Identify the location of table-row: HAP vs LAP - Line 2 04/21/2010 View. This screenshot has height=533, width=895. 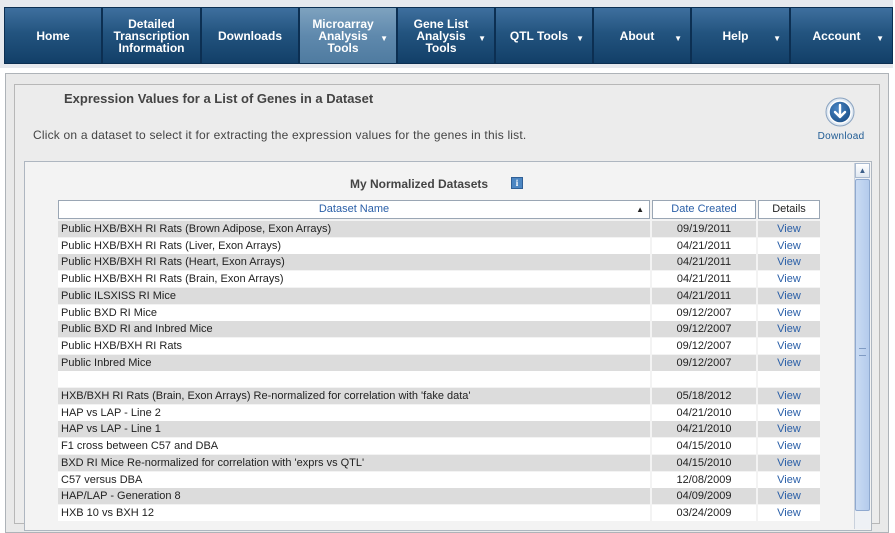
(439, 412).